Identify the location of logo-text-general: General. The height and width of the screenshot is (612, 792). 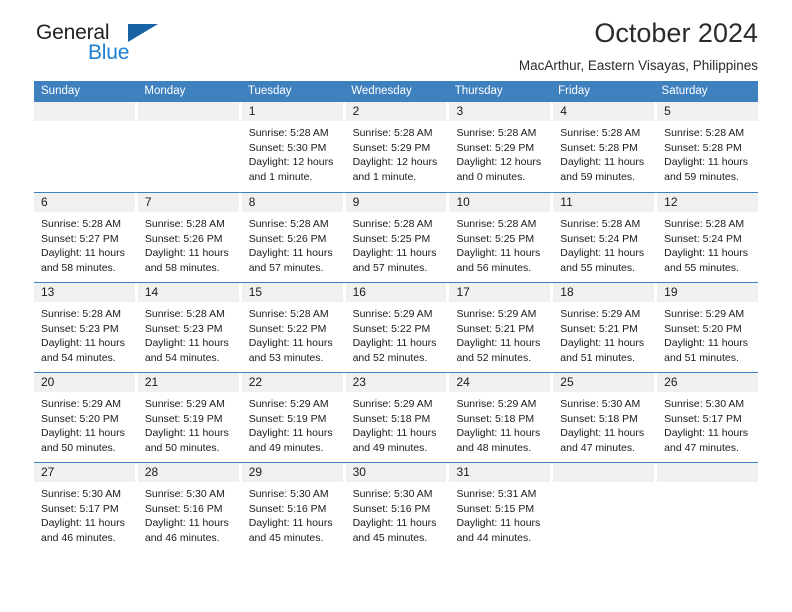
(73, 32).